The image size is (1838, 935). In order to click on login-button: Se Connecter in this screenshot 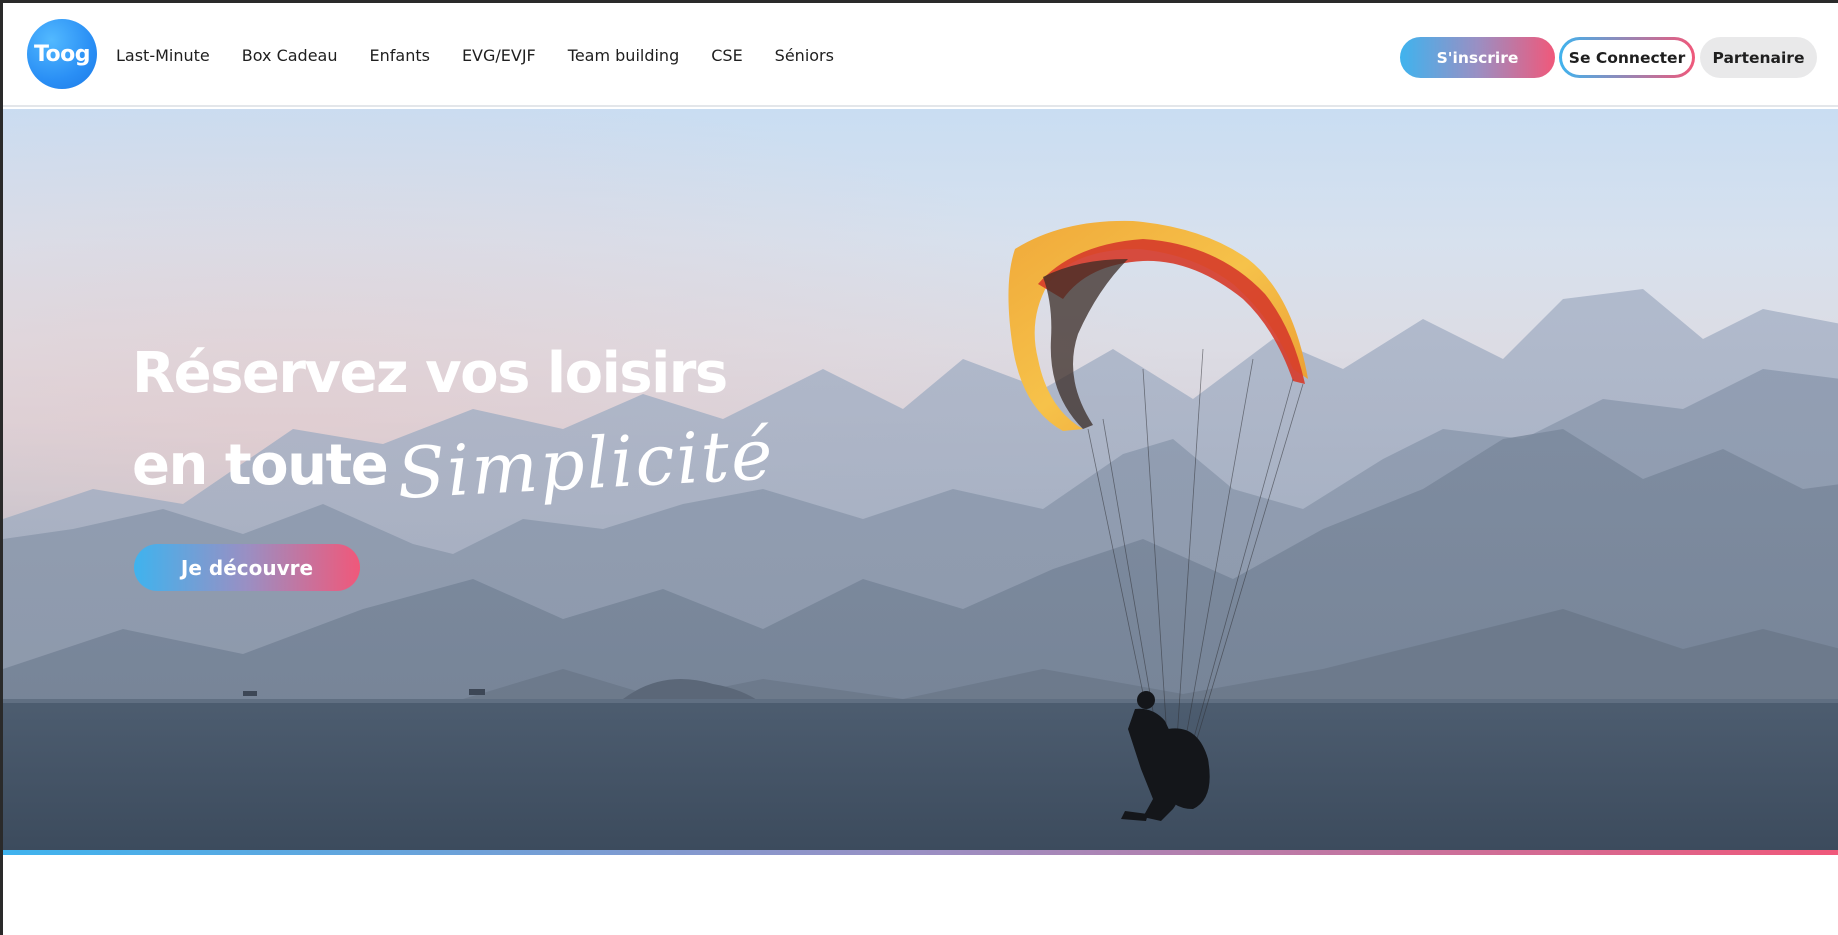, I will do `click(1627, 57)`.